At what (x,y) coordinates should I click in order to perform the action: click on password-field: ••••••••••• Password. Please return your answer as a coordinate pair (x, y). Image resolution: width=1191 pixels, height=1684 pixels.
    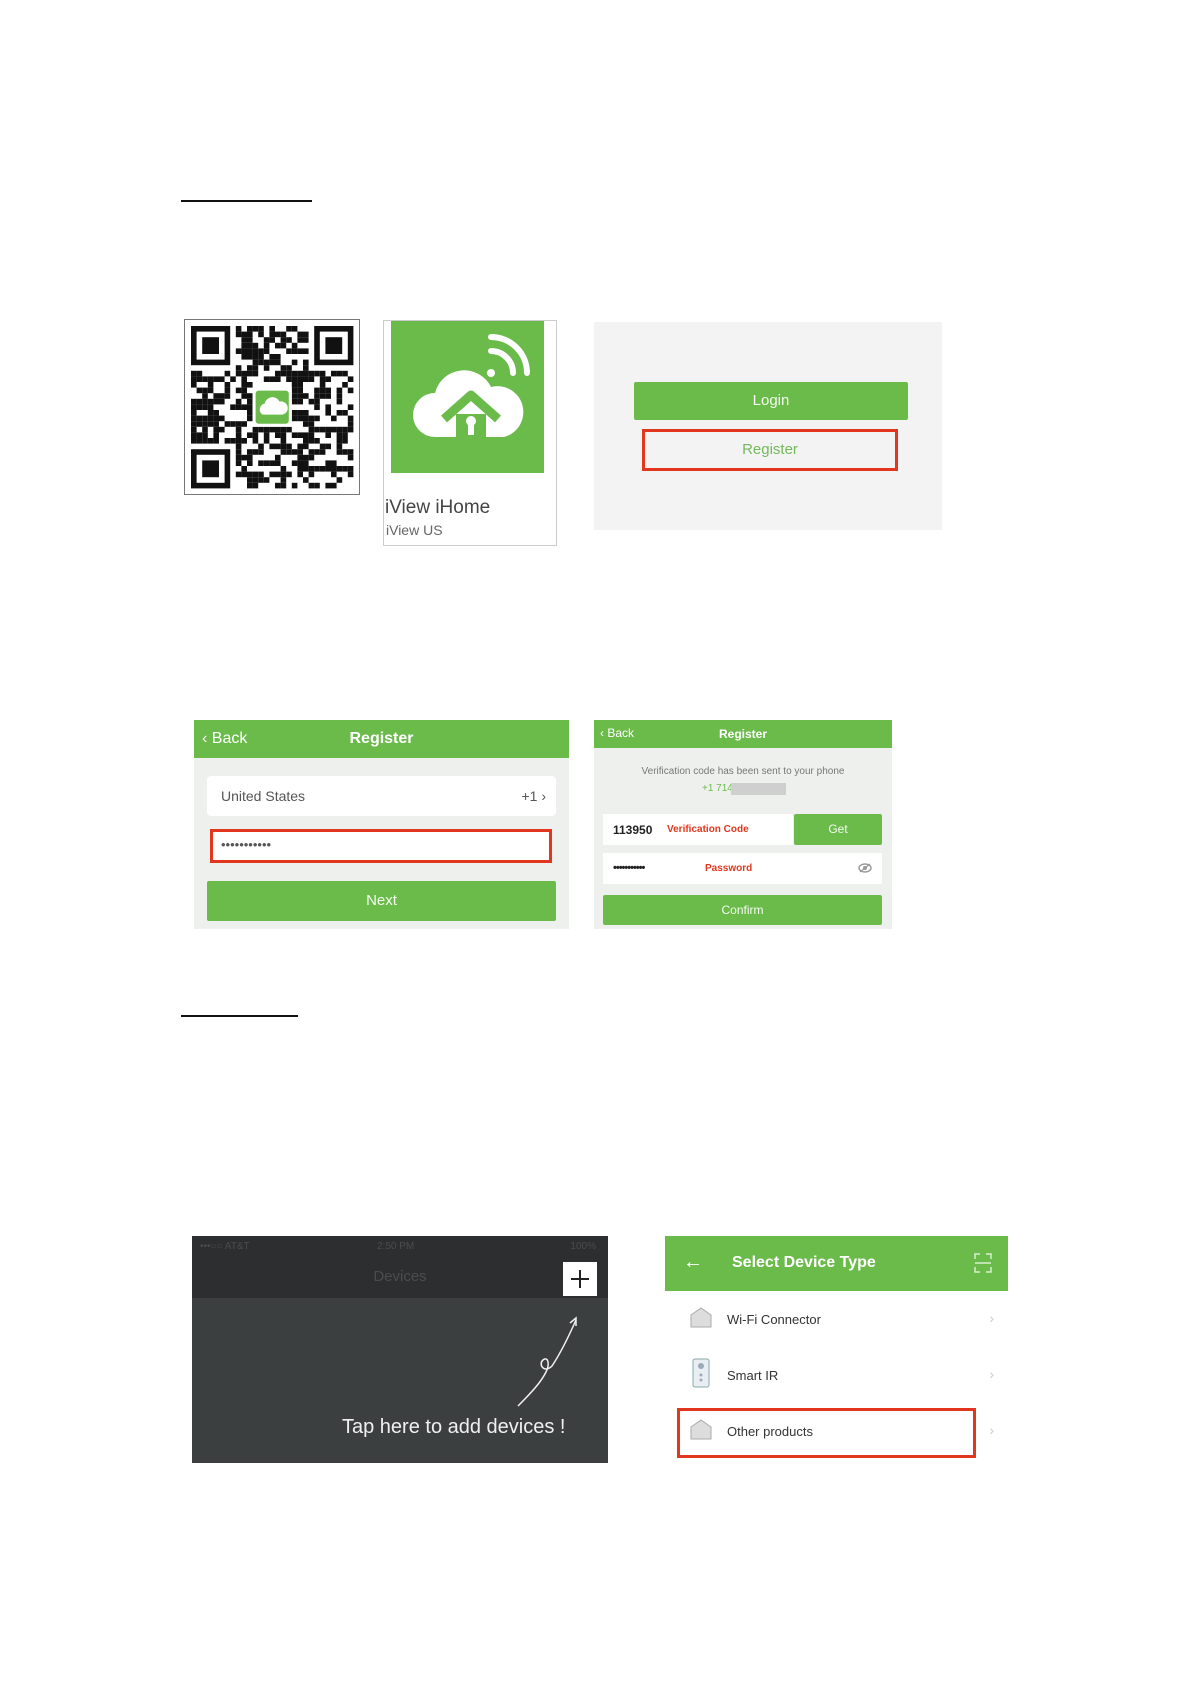
    Looking at the image, I should click on (742, 868).